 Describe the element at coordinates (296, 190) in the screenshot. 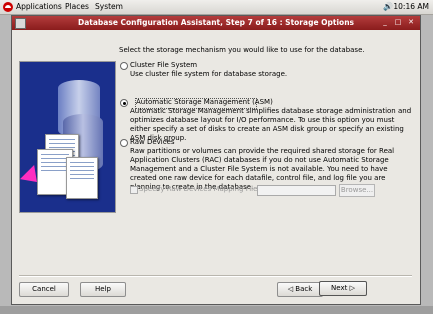

I see `mapping-file-input` at that location.